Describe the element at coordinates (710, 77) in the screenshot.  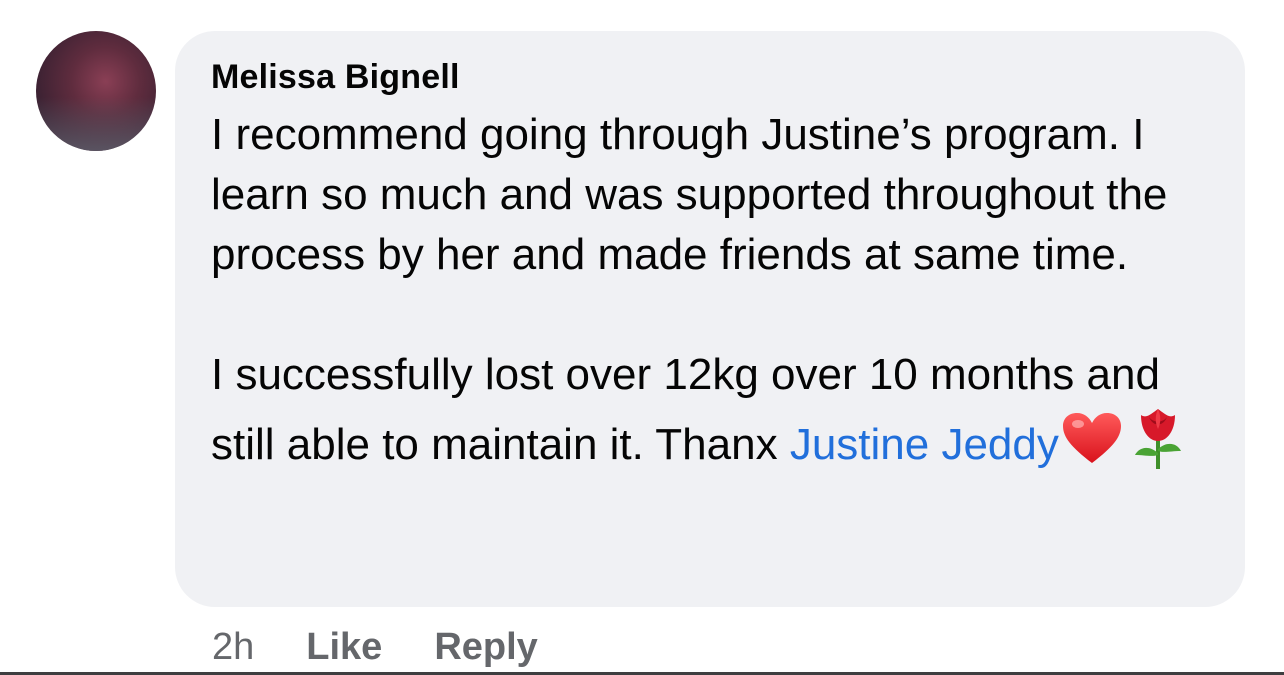
I see `comment-author: Melissa Bignell` at that location.